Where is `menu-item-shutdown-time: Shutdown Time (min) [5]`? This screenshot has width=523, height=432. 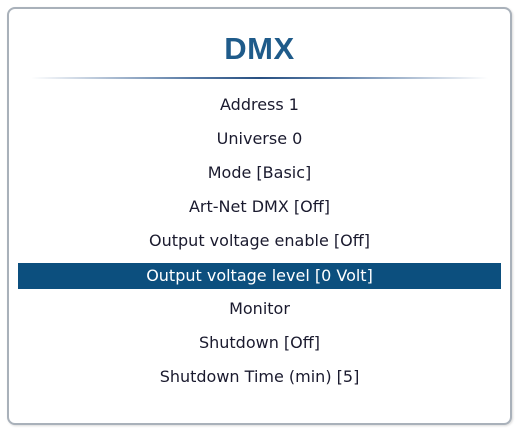 menu-item-shutdown-time: Shutdown Time (min) [5] is located at coordinates (259, 378).